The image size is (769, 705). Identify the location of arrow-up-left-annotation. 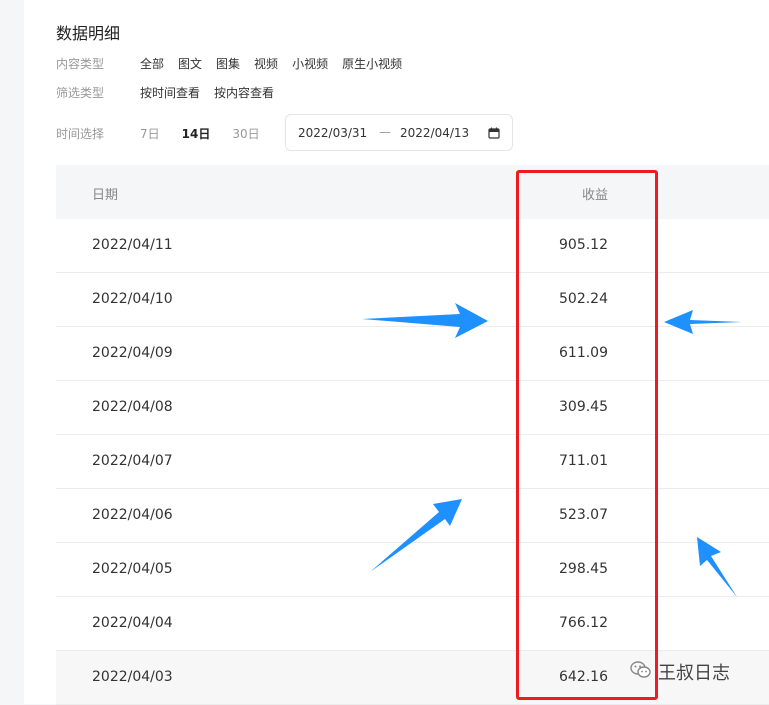
(717, 567).